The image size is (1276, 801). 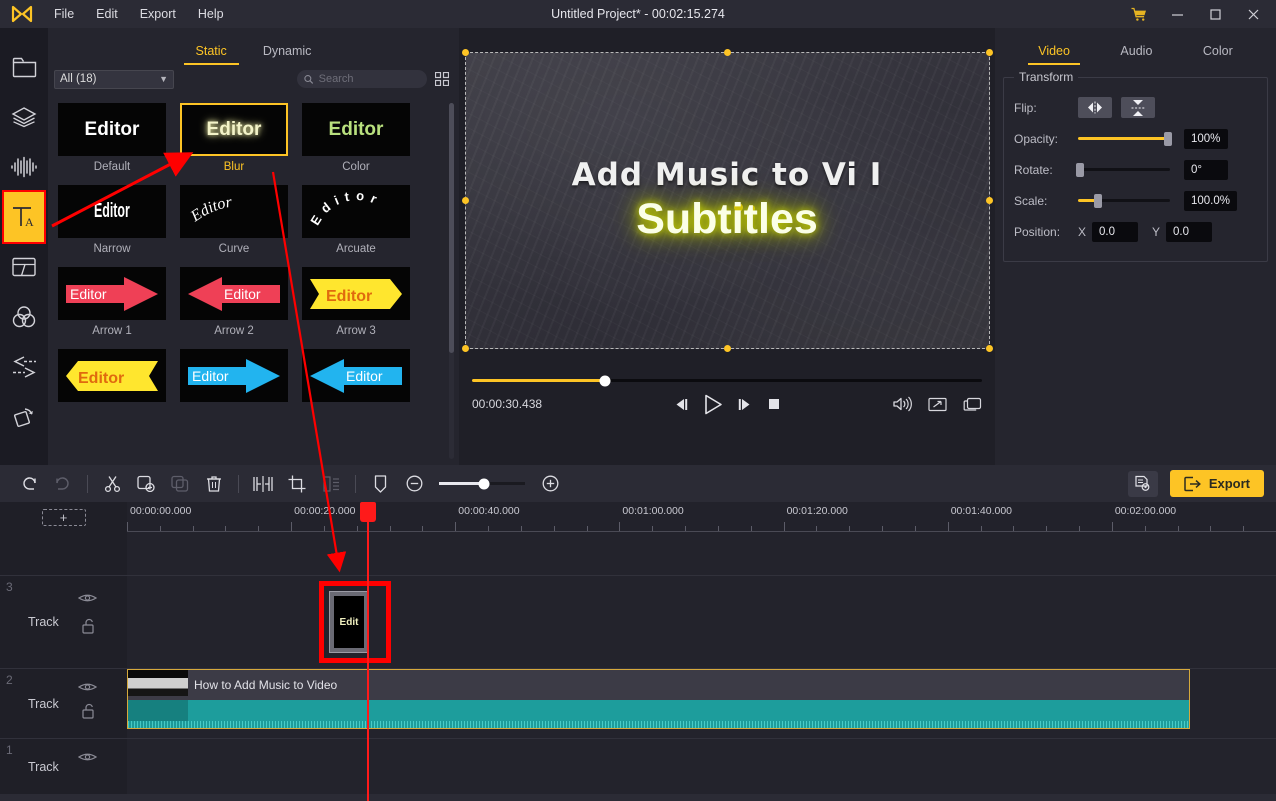 What do you see at coordinates (241, 138) in the screenshot?
I see `preset-item-blur: Editor Blur` at bounding box center [241, 138].